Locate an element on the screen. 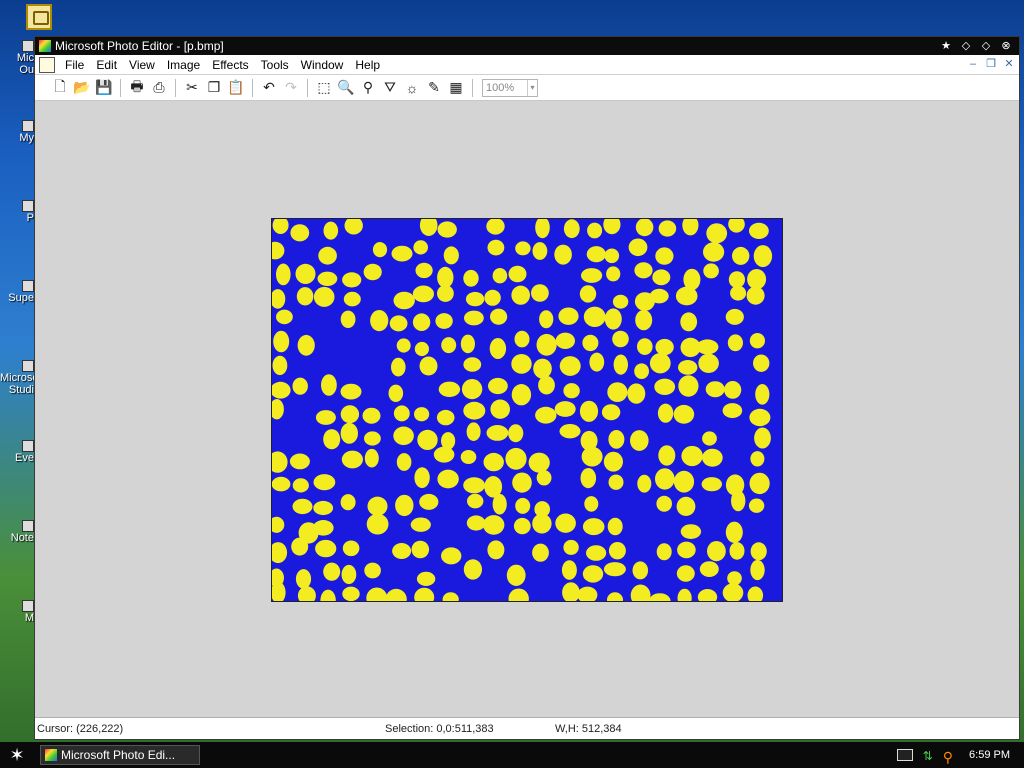 The image size is (1024, 768). star-icon: ★ is located at coordinates (946, 46).